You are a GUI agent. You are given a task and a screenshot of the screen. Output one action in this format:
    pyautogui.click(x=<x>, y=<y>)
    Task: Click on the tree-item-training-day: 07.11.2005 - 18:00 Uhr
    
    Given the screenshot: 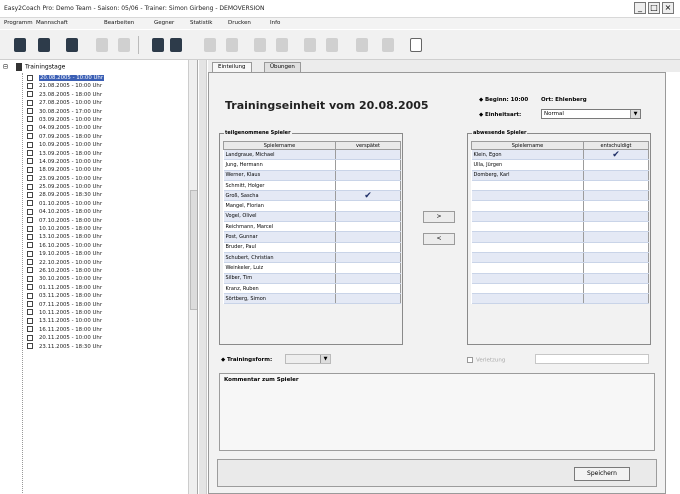 What is the action you would take?
    pyautogui.click(x=65, y=305)
    